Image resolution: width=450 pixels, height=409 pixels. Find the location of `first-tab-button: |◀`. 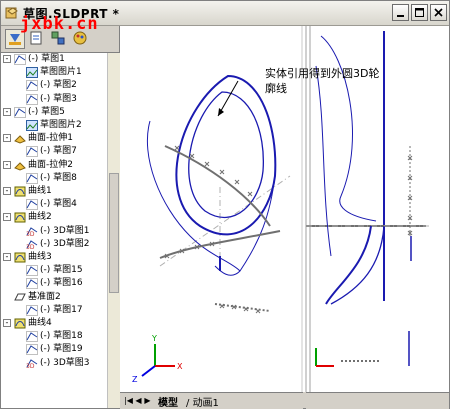

first-tab-button: |◀ is located at coordinates (128, 400).